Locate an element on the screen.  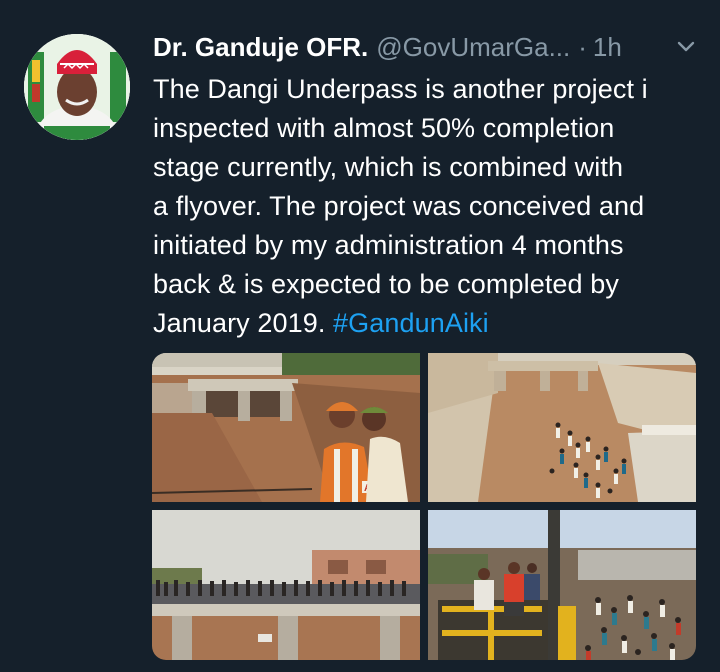
author-name: Dr. Ganduje OFR. is located at coordinates (260, 47).